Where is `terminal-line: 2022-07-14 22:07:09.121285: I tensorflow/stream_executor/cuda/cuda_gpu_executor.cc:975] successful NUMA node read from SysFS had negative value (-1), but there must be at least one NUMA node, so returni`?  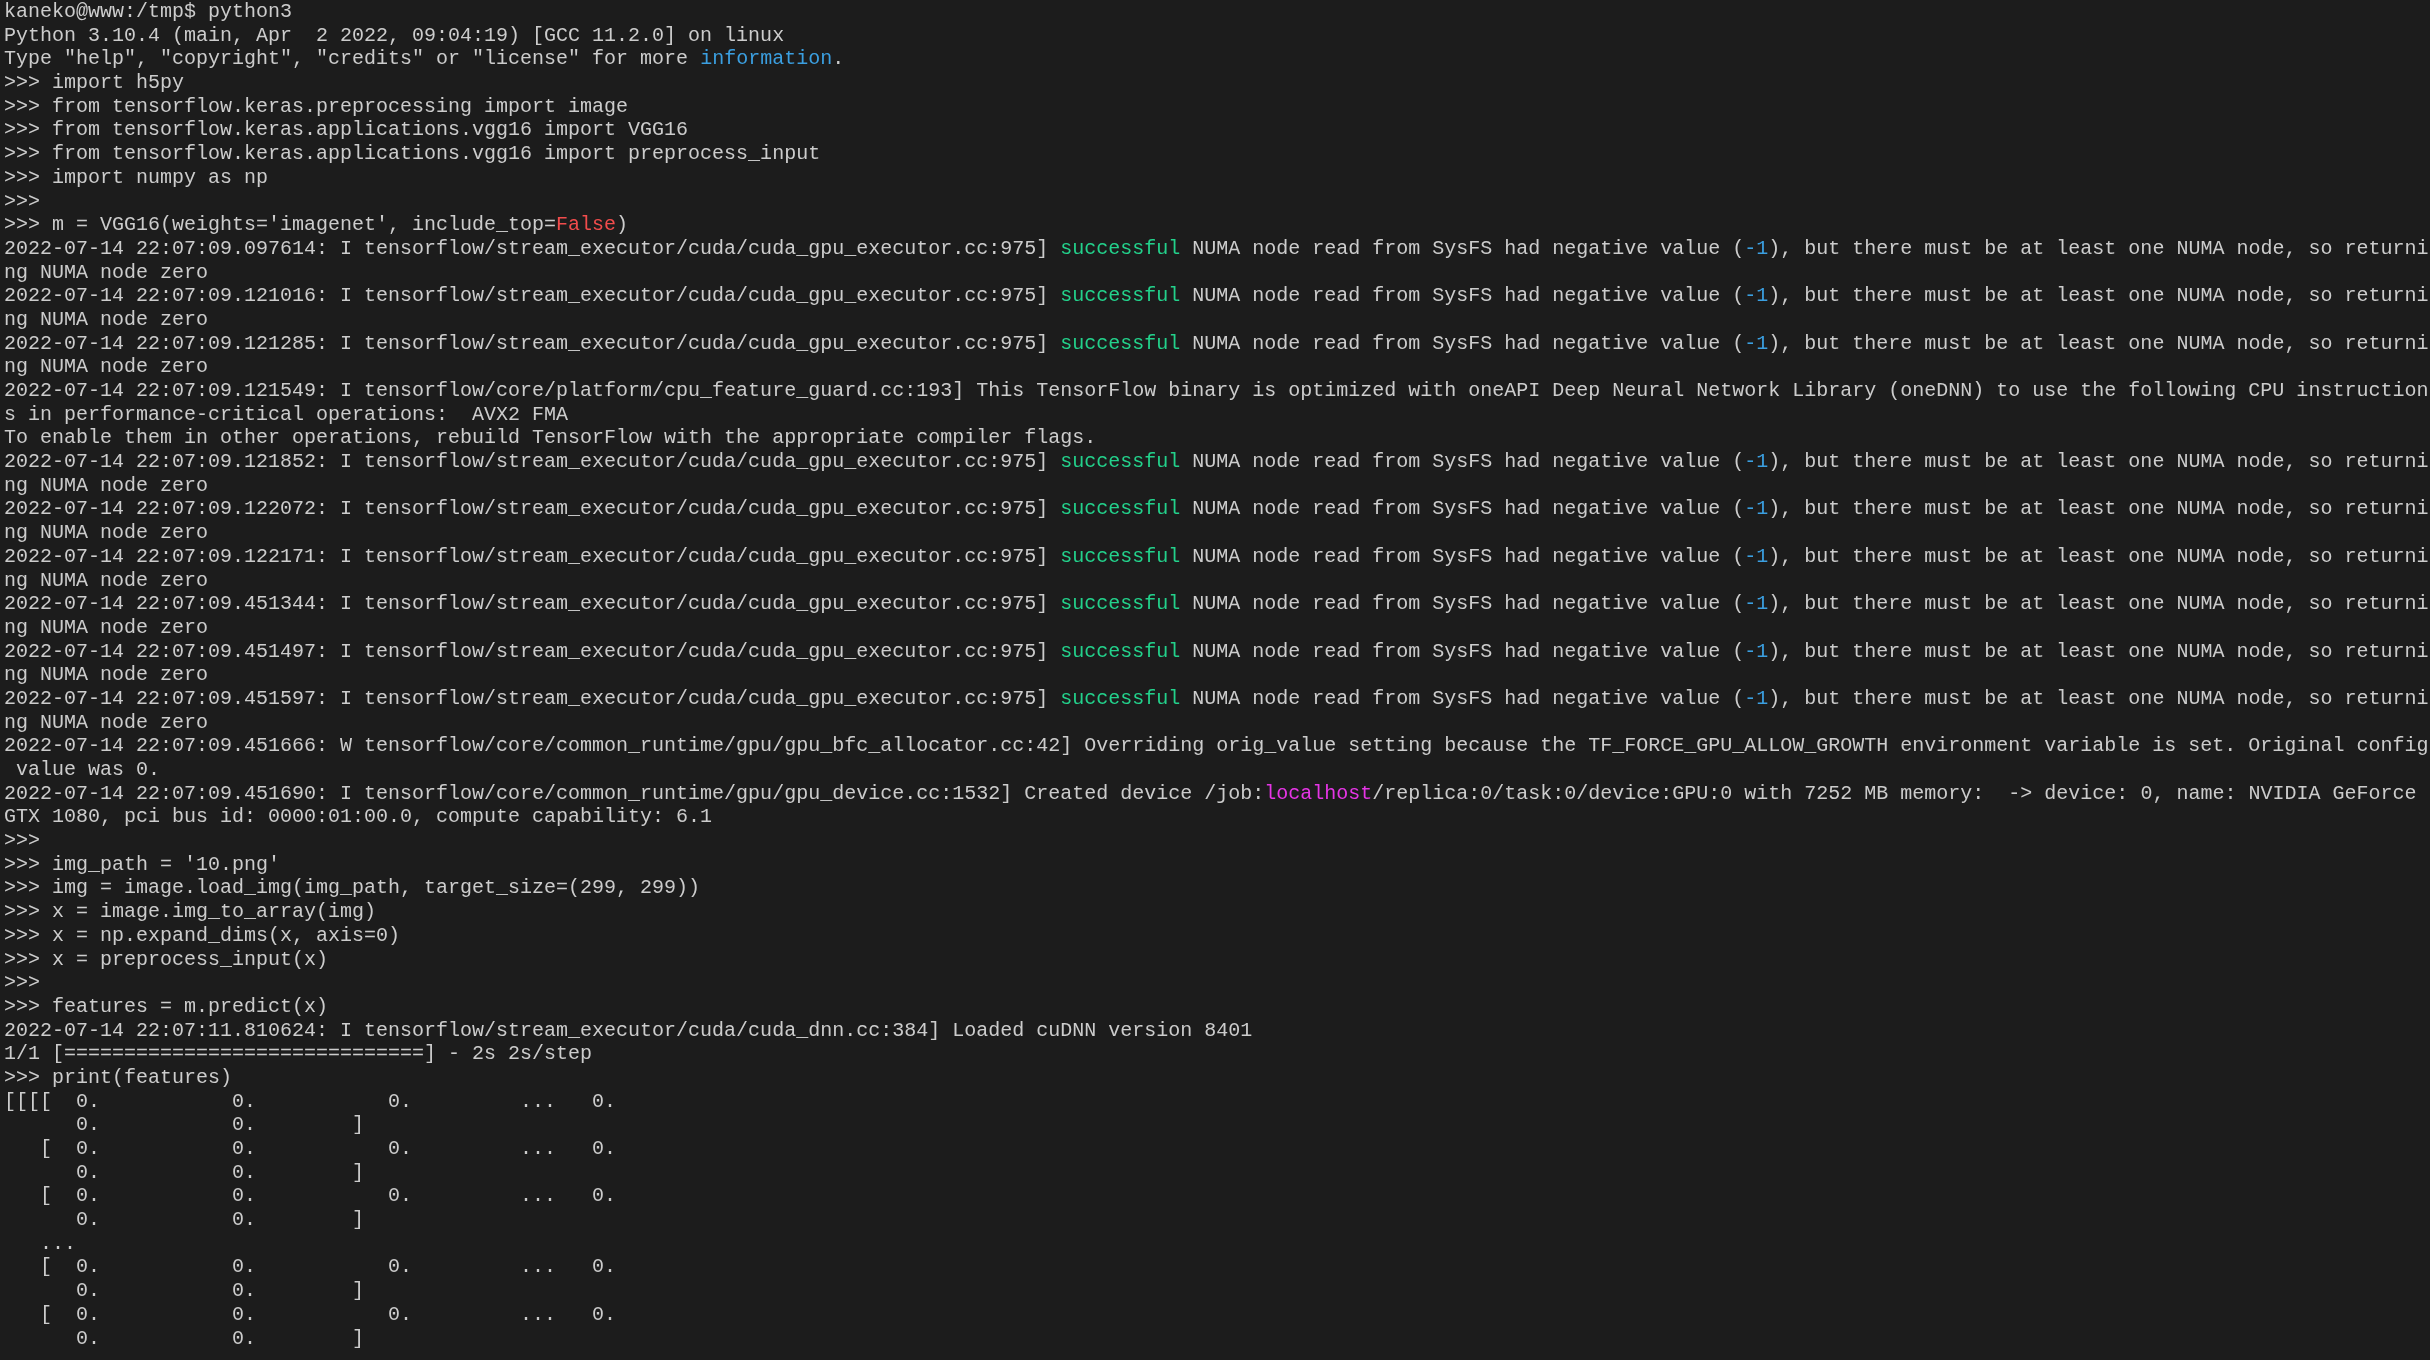
terminal-line: 2022-07-14 22:07:09.121285: I tensorflow/stream_executor/cuda/cuda_gpu_executor.cc:975] successful NUMA node read from SysFS had negative value (-1), but there must be at least one NUMA node, so returni is located at coordinates (1216, 343).